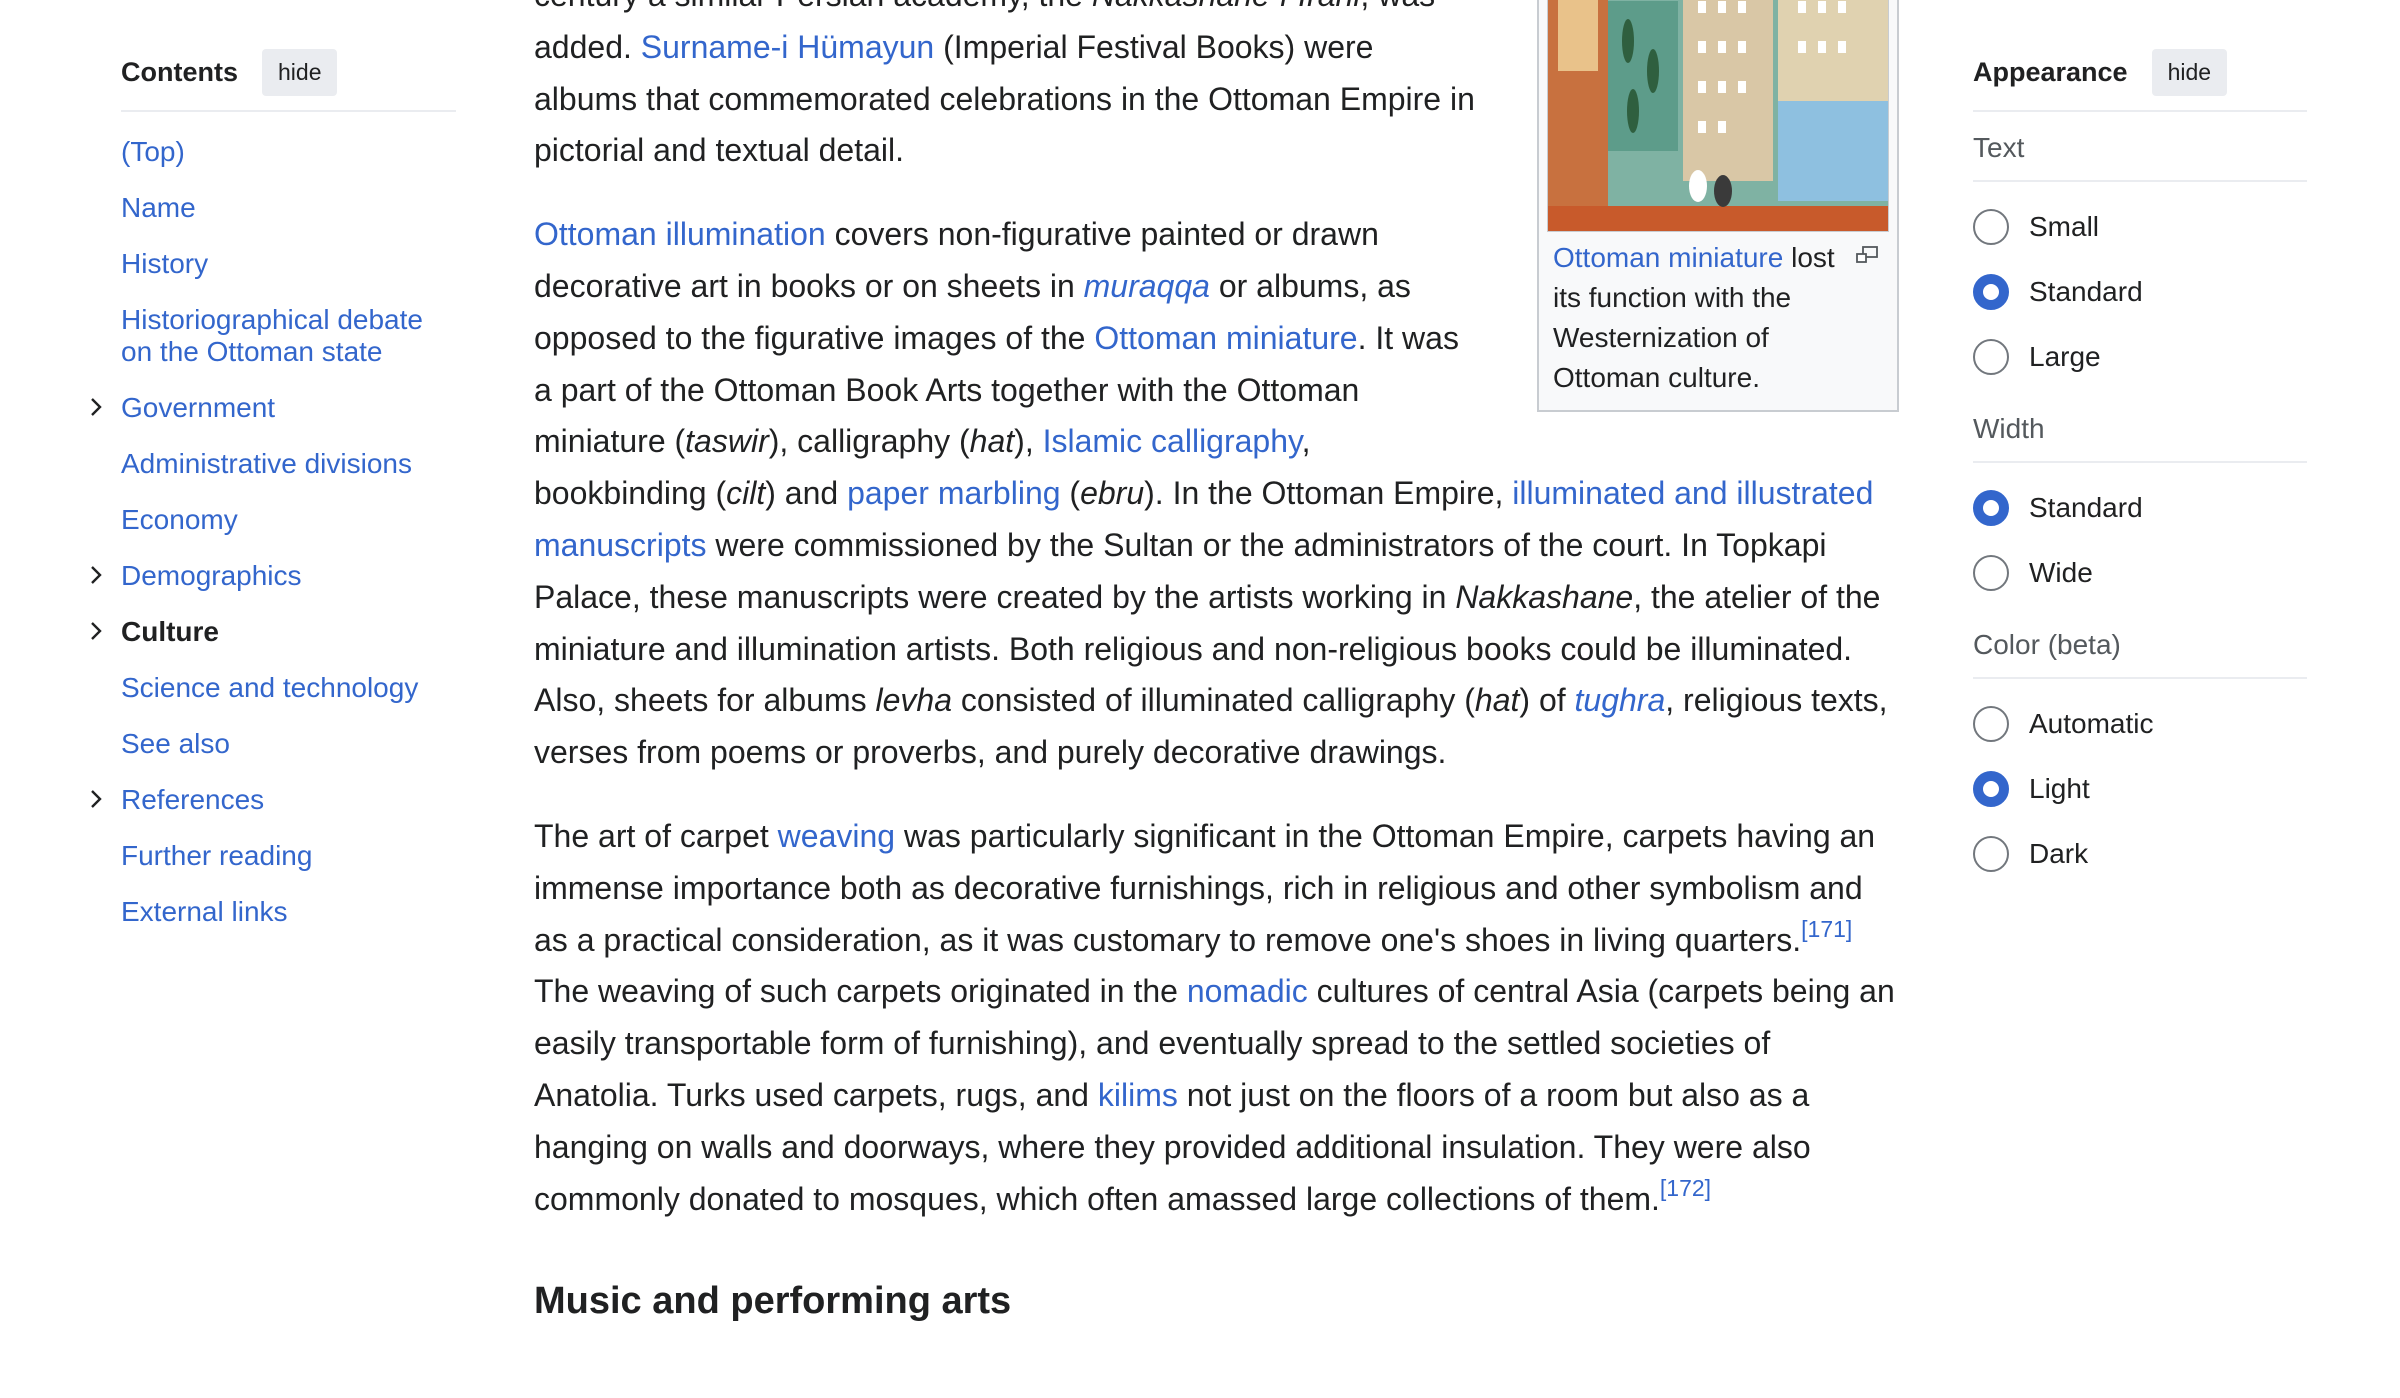 The image size is (2400, 1398). What do you see at coordinates (1668, 257) in the screenshot?
I see `caption-link-ottoman-miniature: Ottoman miniature` at bounding box center [1668, 257].